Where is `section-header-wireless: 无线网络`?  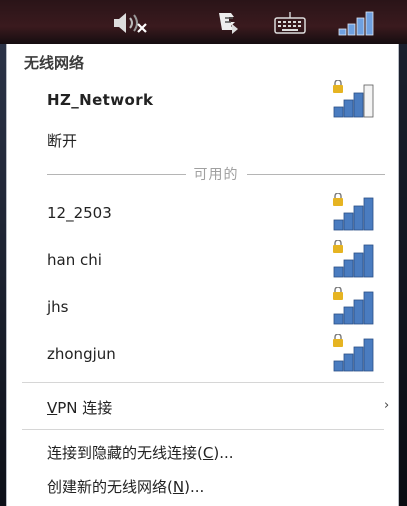
section-header-wireless: 无线网络 is located at coordinates (54, 63).